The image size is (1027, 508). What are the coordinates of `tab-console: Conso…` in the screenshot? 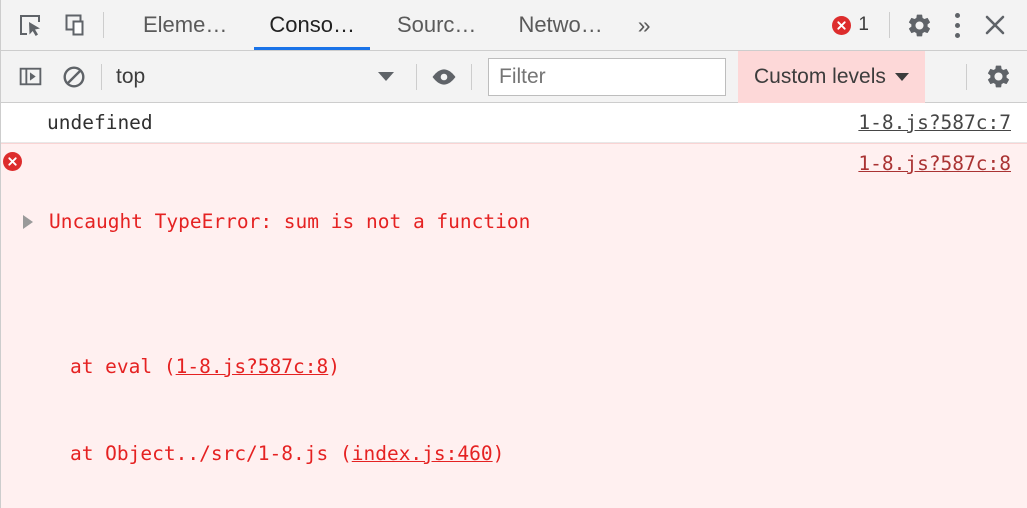 It's located at (312, 25).